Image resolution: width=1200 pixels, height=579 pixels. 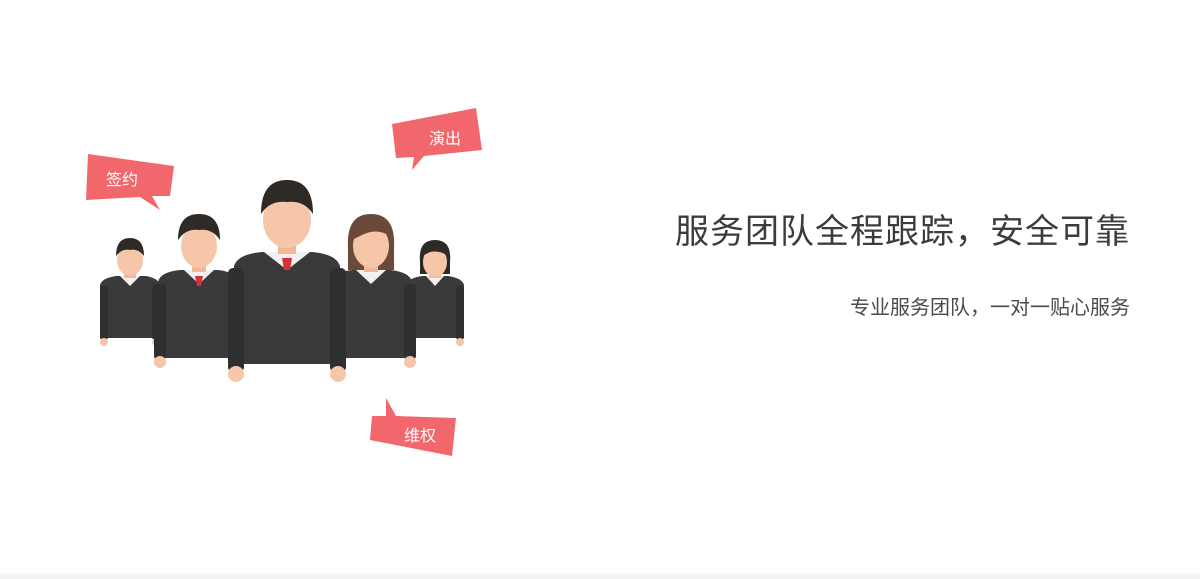 I want to click on bubble-label-perform: 演出, so click(x=445, y=138).